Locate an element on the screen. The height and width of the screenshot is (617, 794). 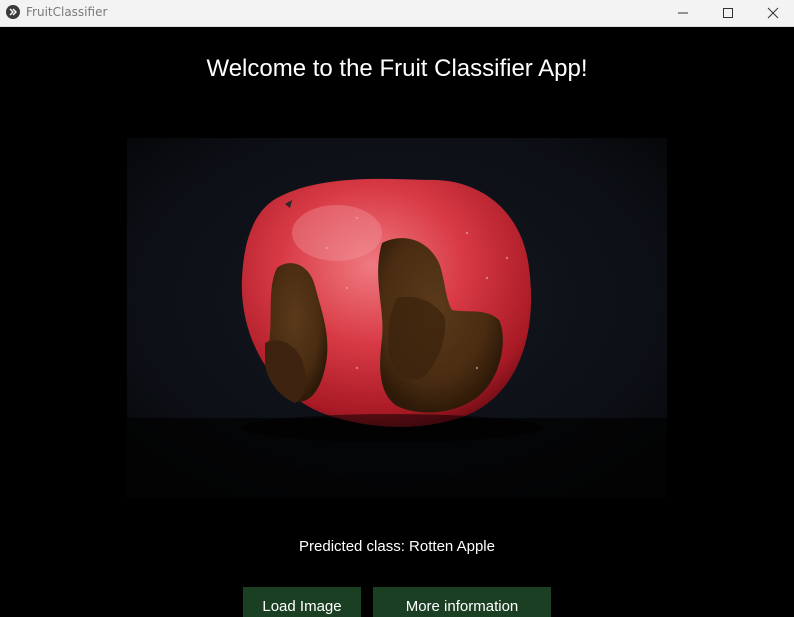
minimize-icon is located at coordinates (682, 13).